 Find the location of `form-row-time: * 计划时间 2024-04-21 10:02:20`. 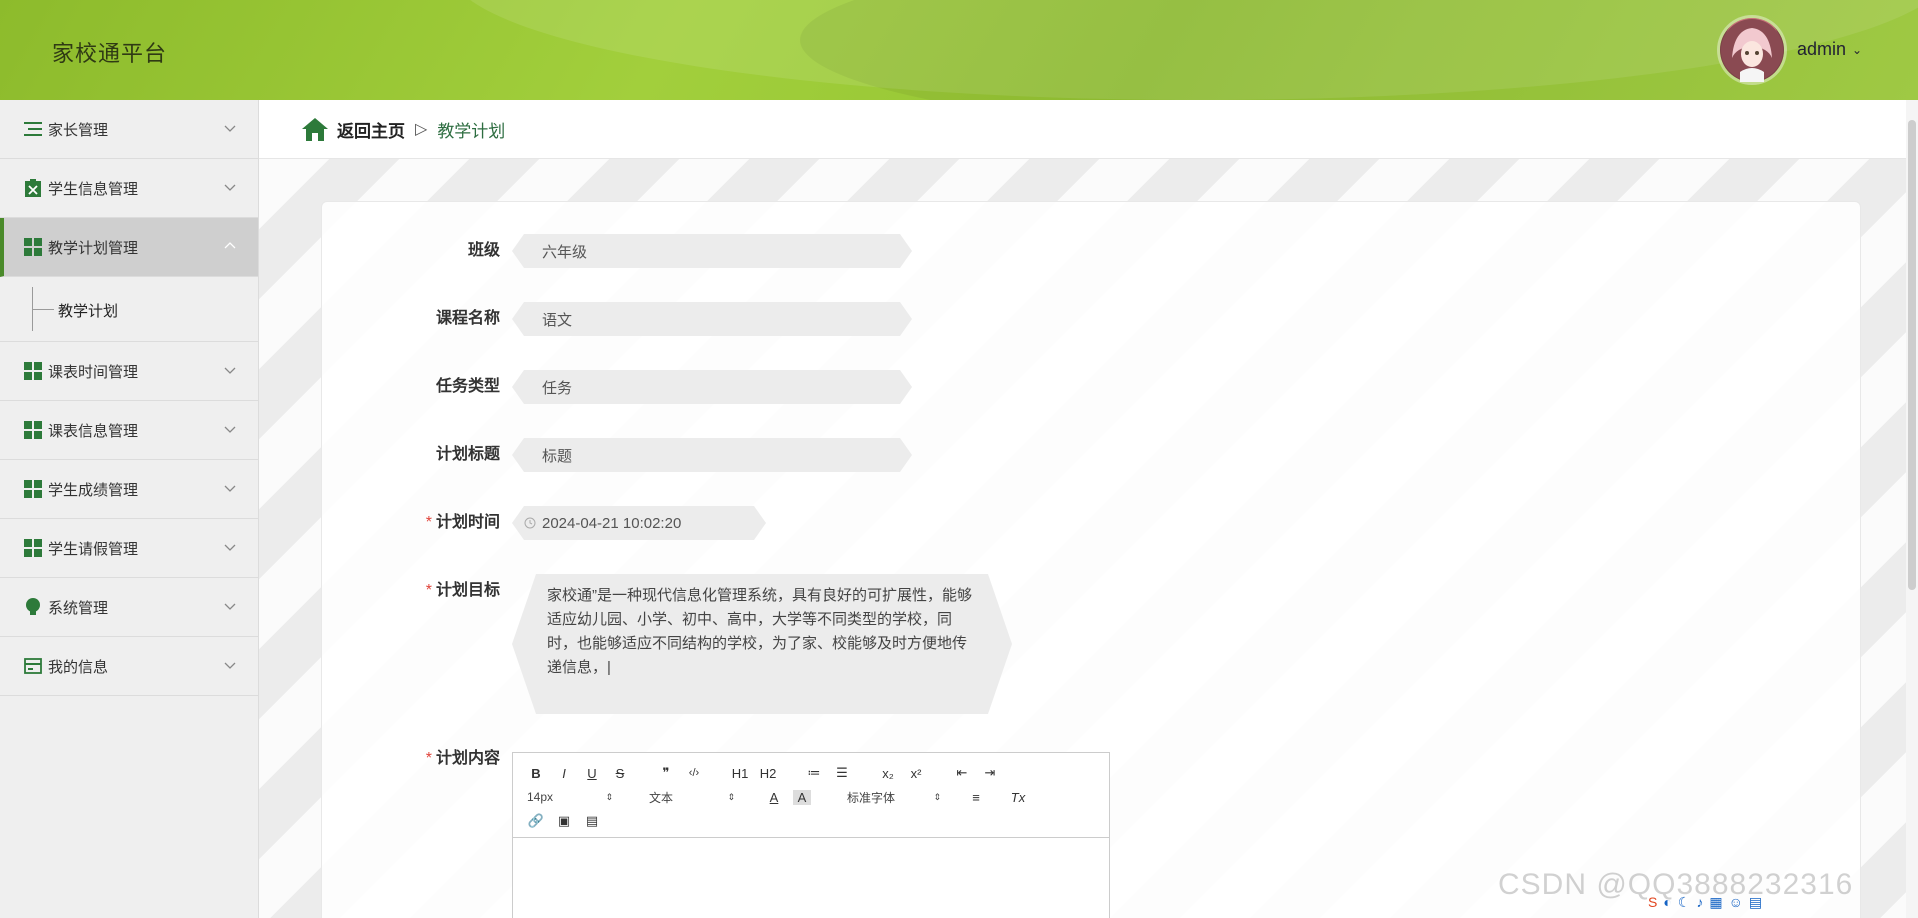

form-row-time: * 计划时间 2024-04-21 10:02:20 is located at coordinates (544, 523).